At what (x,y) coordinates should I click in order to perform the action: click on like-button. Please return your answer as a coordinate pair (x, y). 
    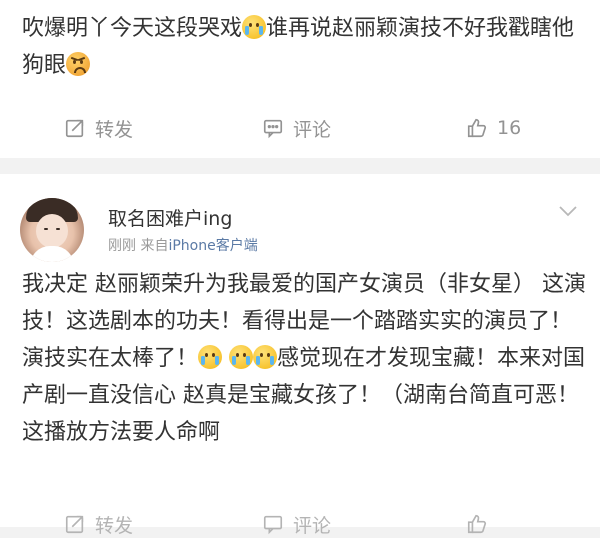
    Looking at the image, I should click on (481, 524).